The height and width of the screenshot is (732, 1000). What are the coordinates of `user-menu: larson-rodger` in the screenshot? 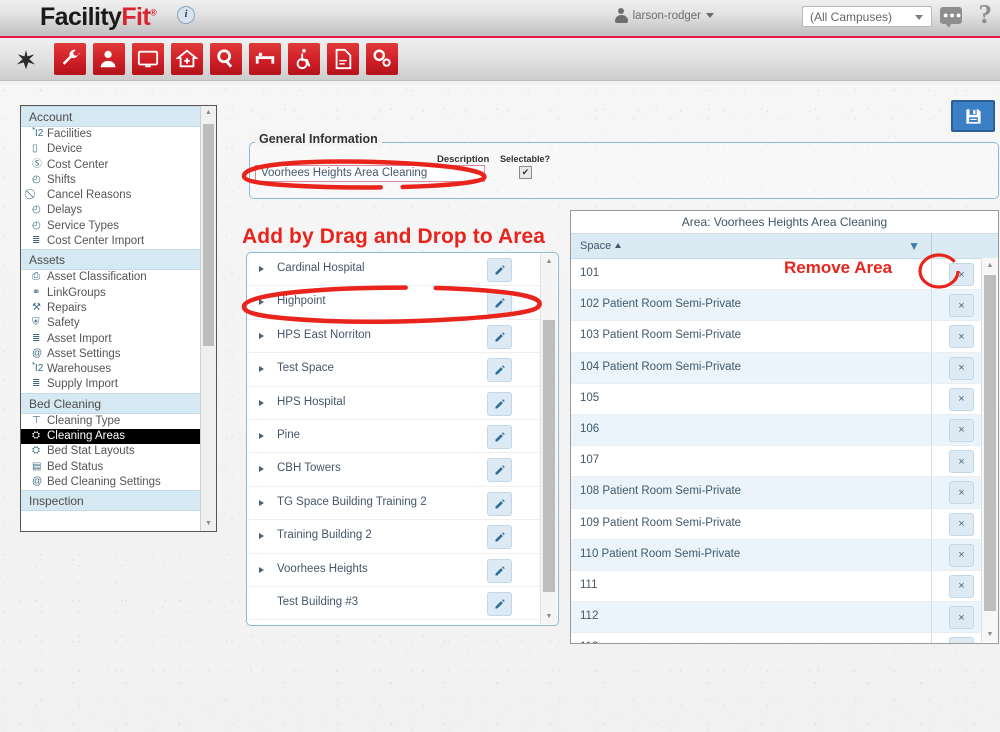 It's located at (664, 15).